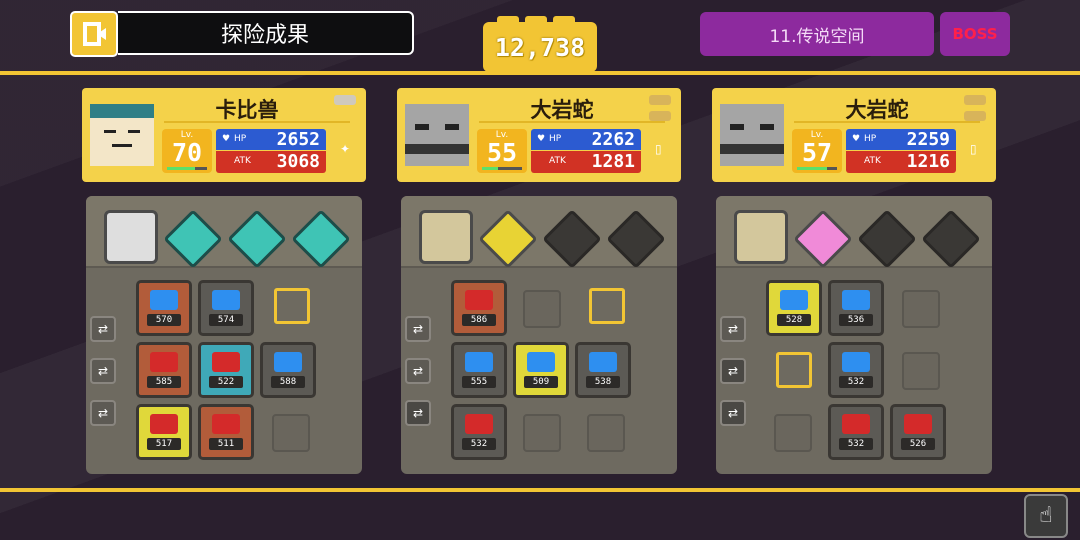 The image size is (1080, 540). I want to click on level-value: 55, so click(502, 152).